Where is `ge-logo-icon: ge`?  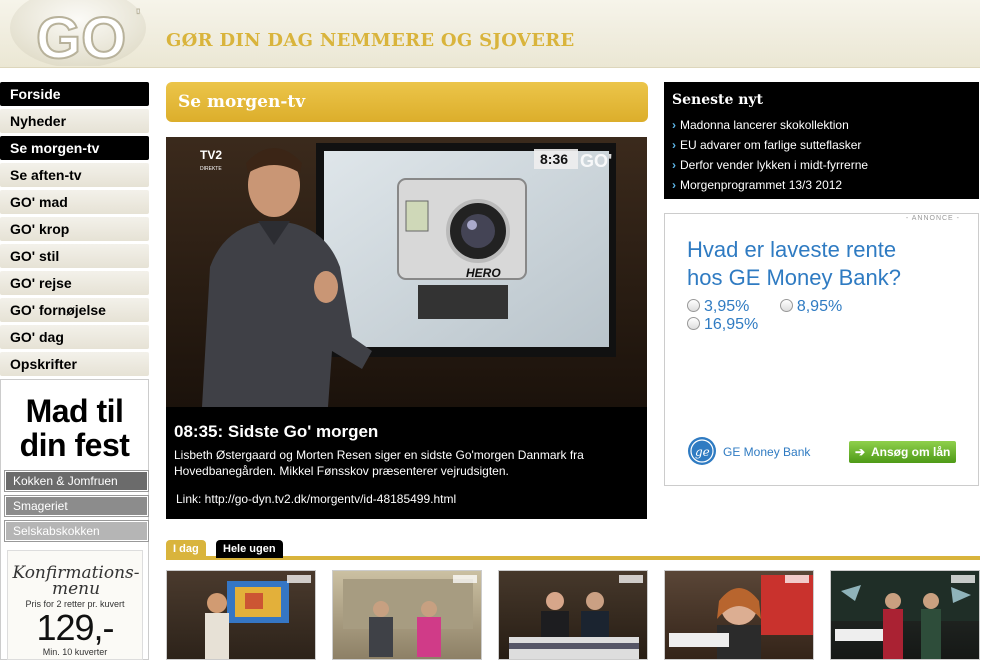 ge-logo-icon: ge is located at coordinates (702, 453).